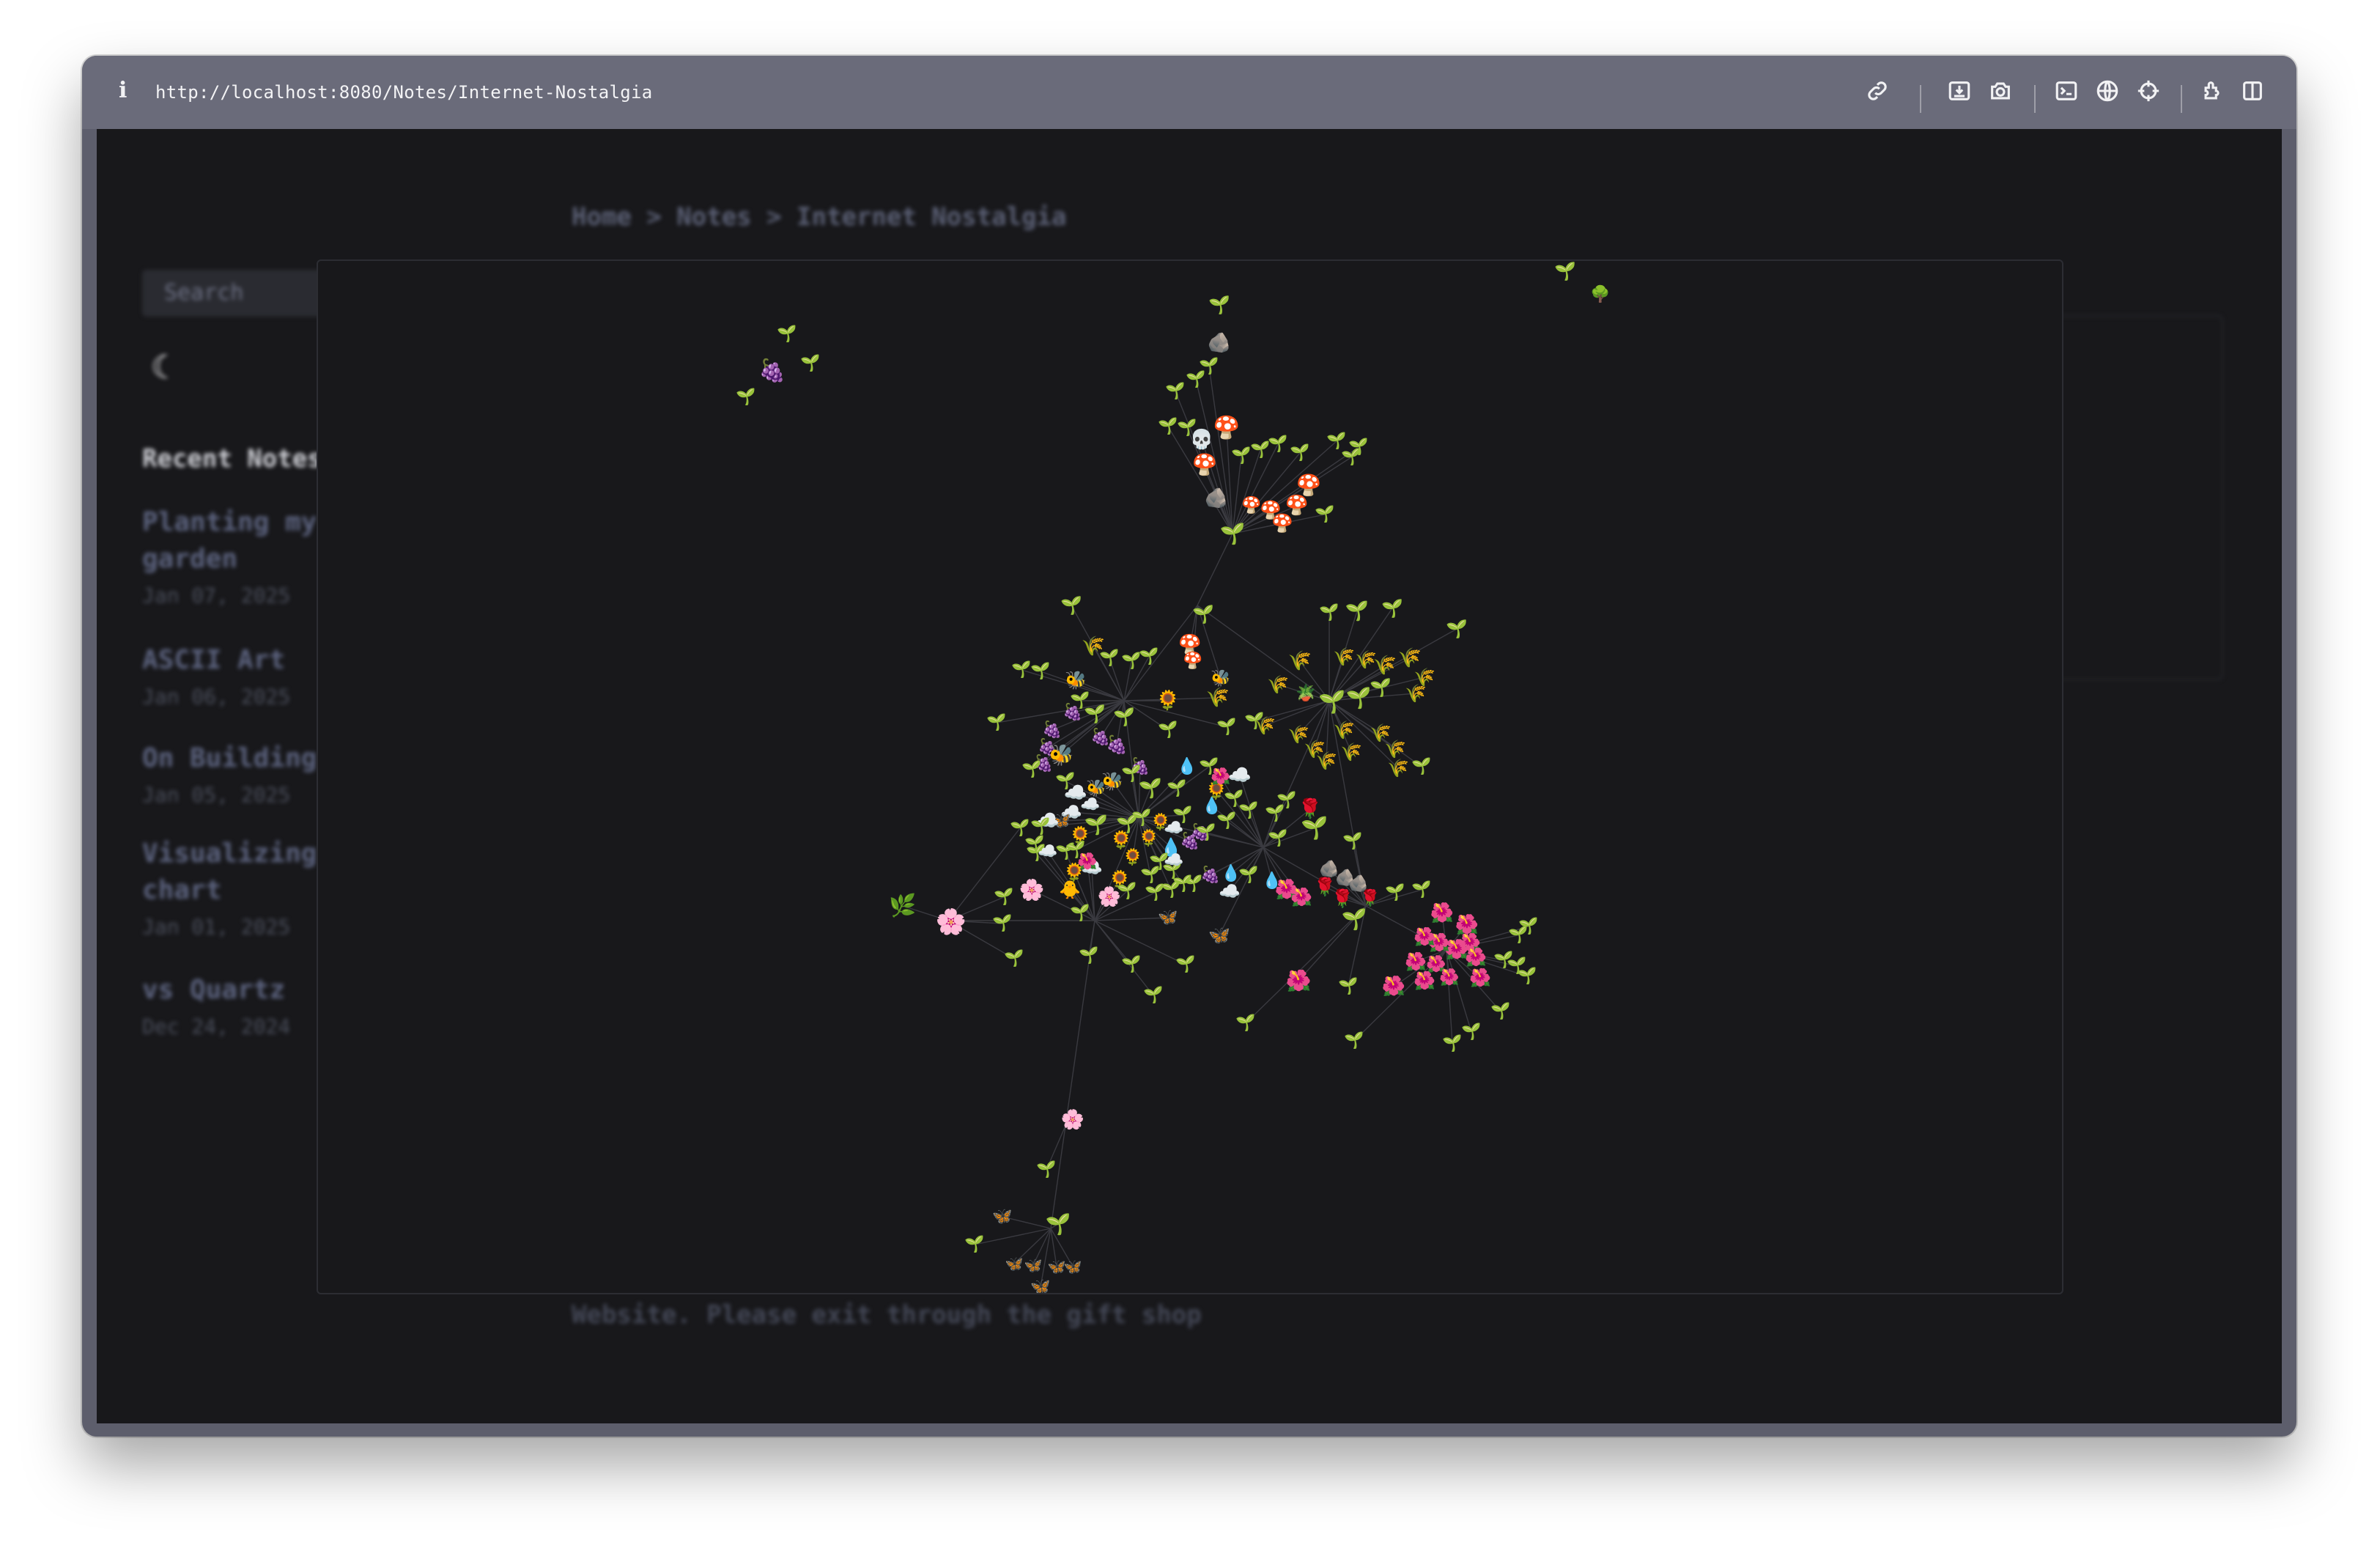 The width and height of the screenshot is (2380, 1548). What do you see at coordinates (2000, 91) in the screenshot?
I see `camera-icon` at bounding box center [2000, 91].